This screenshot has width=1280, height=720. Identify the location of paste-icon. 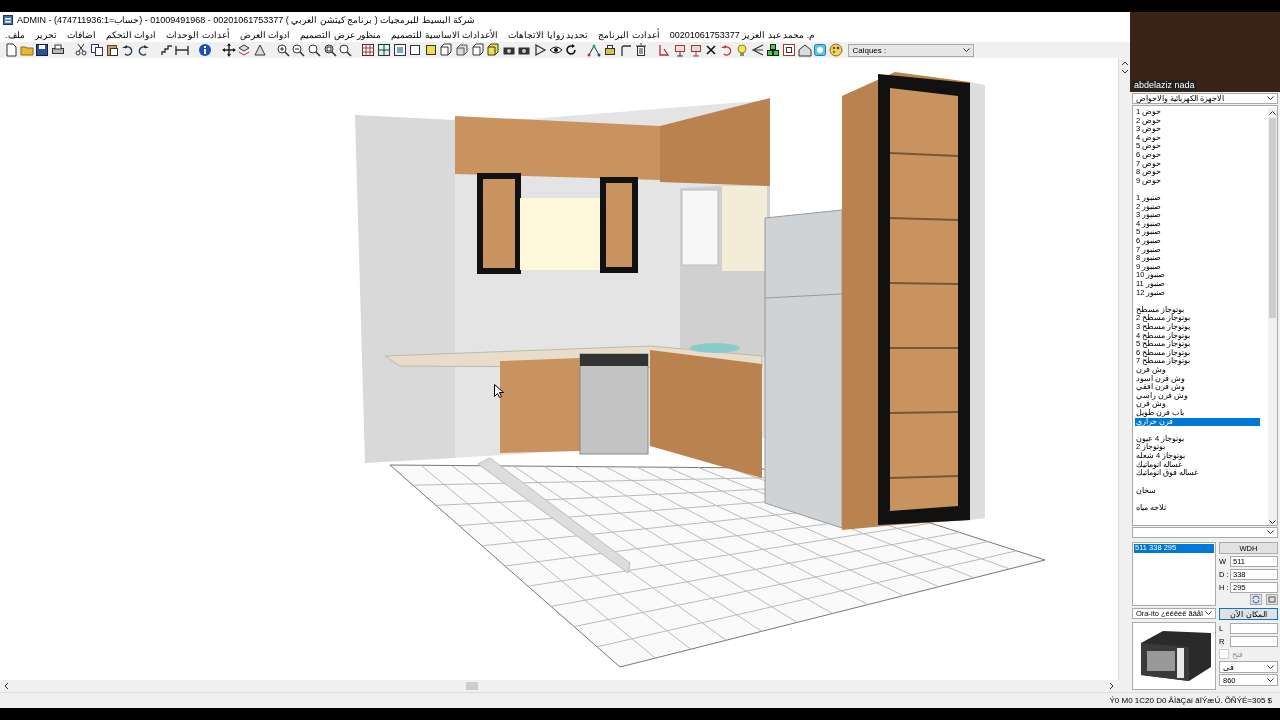
(112, 50).